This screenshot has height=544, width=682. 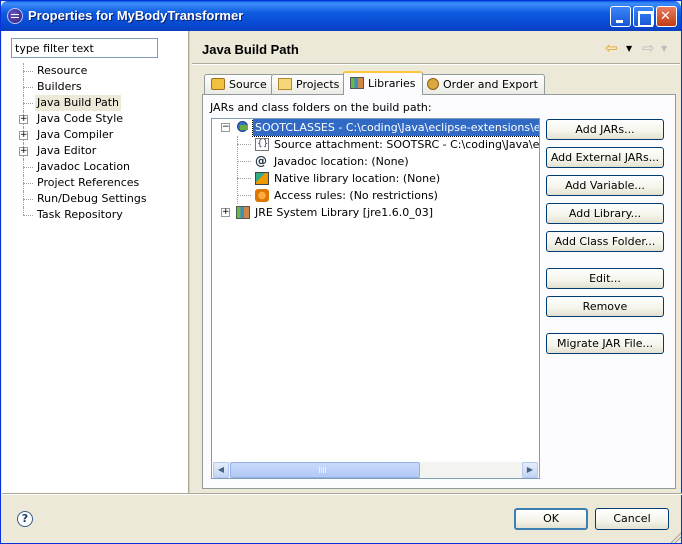 What do you see at coordinates (78, 103) in the screenshot?
I see `tree-item-label: Java Build Path` at bounding box center [78, 103].